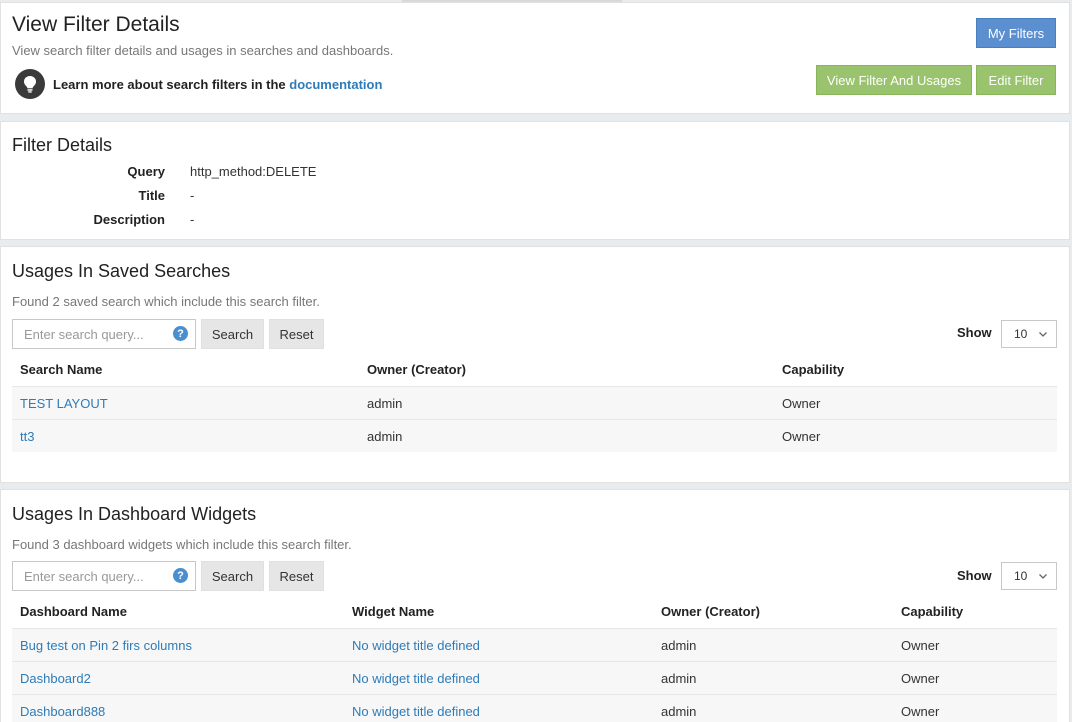 The image size is (1072, 722). Describe the element at coordinates (894, 80) in the screenshot. I see `view-filter-and-usages-button: View Filter And Usages` at that location.